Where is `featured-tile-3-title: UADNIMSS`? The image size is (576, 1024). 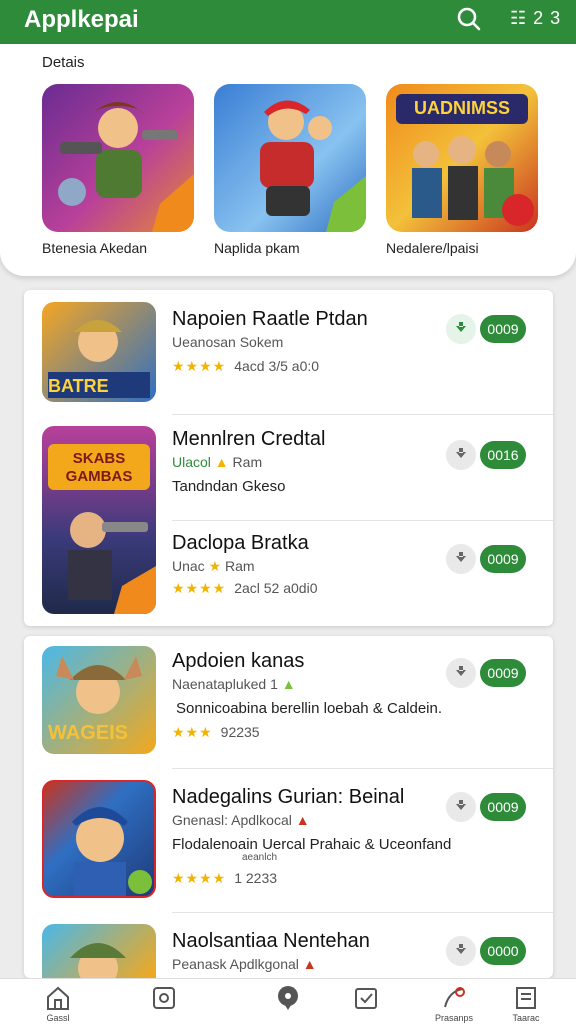
featured-tile-3-title: UADNIMSS is located at coordinates (461, 108).